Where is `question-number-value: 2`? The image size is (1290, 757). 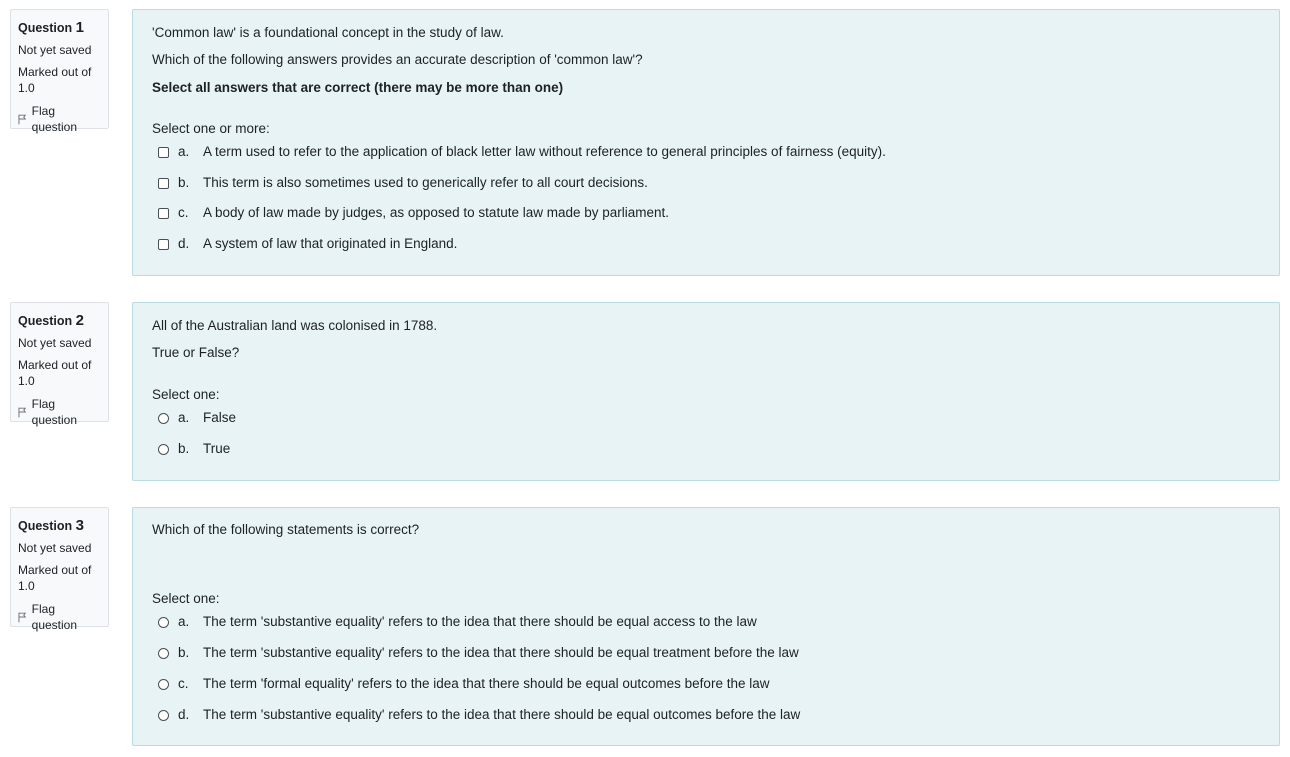
question-number-value: 2 is located at coordinates (79, 320).